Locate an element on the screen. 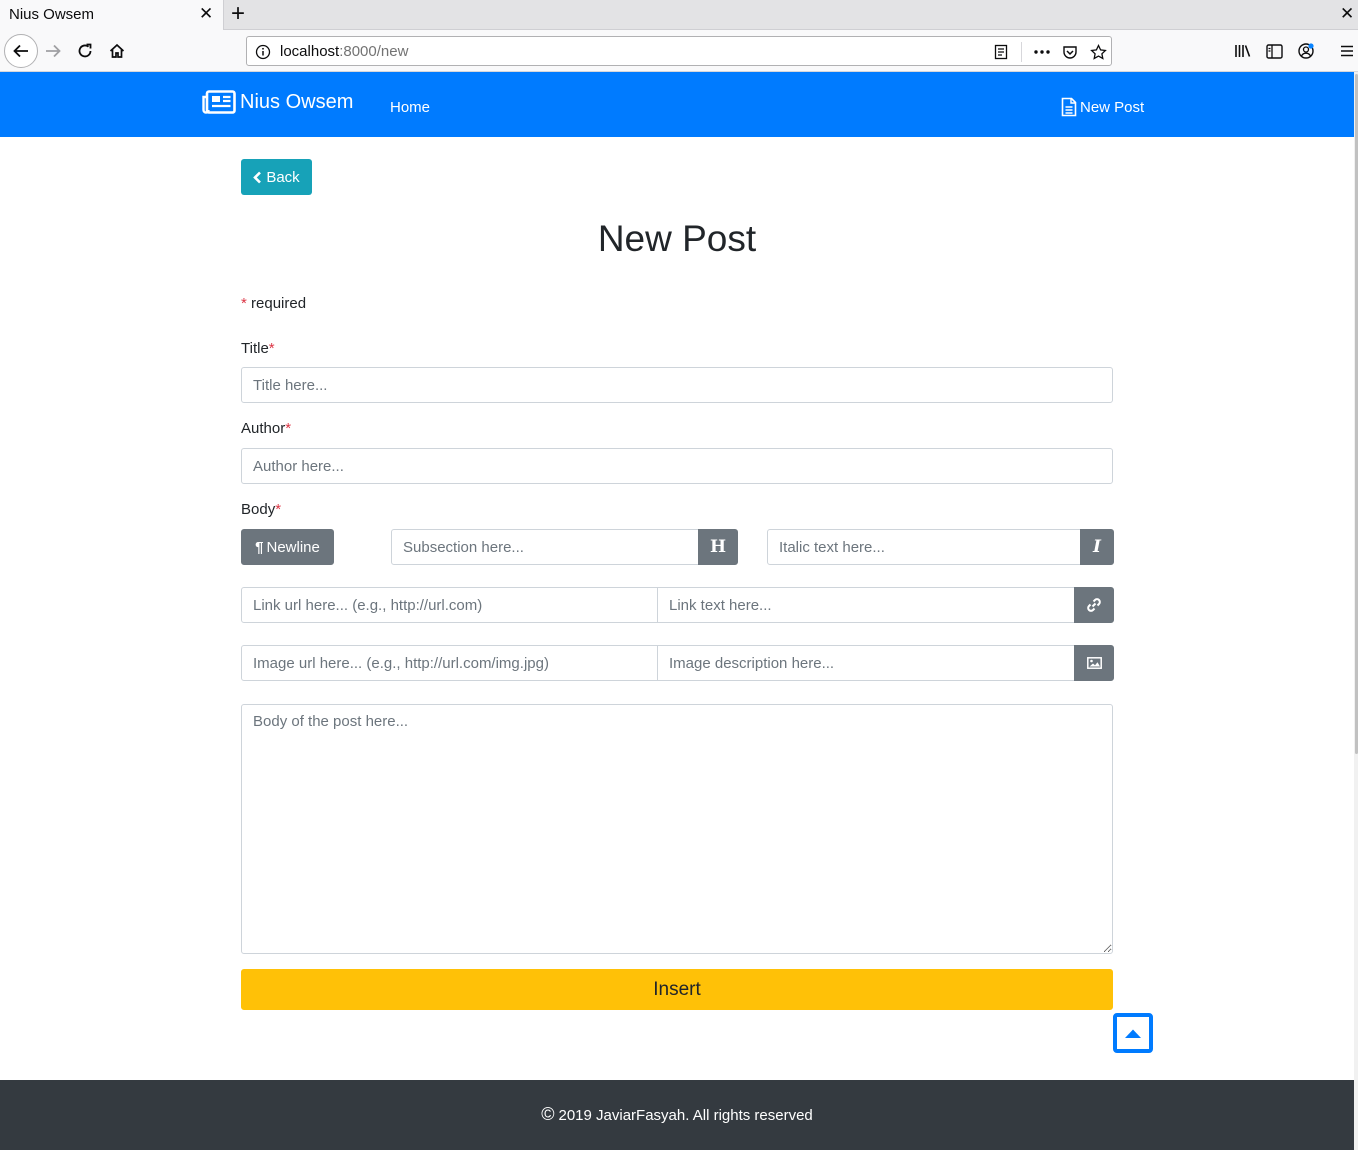  site-navbar: Nius Owsem Home New Post is located at coordinates (677, 104).